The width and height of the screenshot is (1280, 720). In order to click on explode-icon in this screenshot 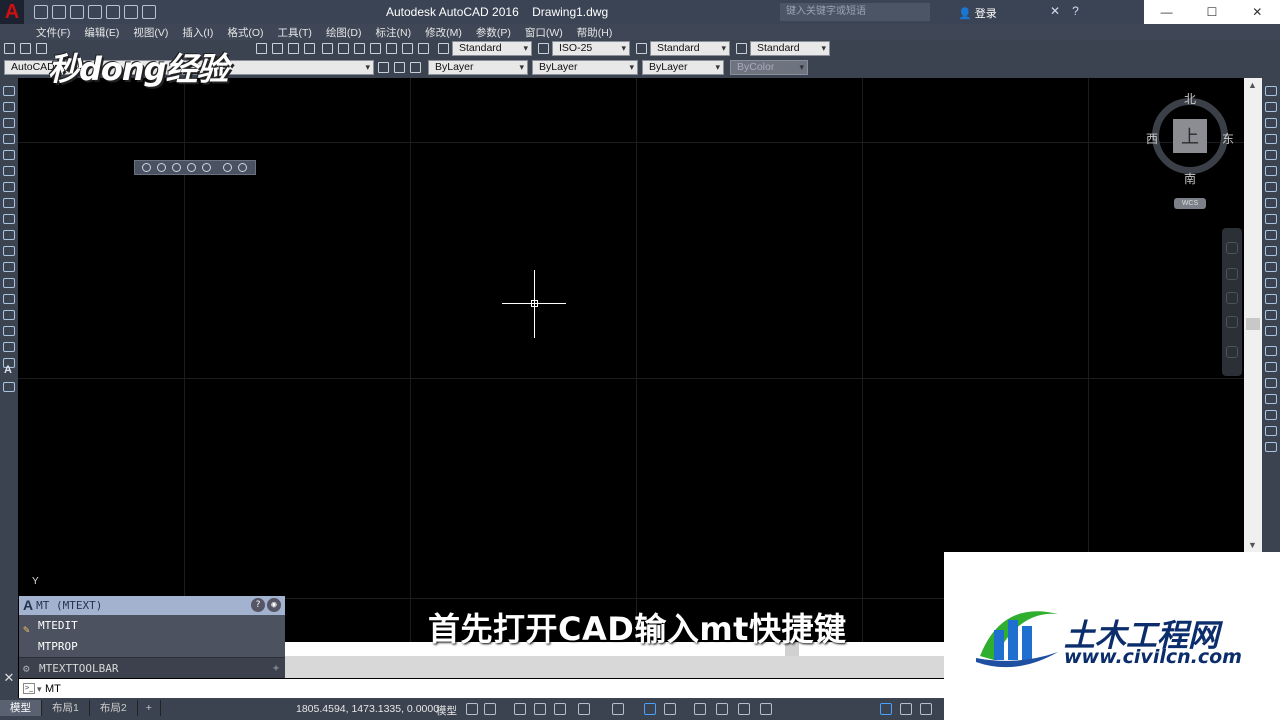, I will do `click(1271, 331)`.